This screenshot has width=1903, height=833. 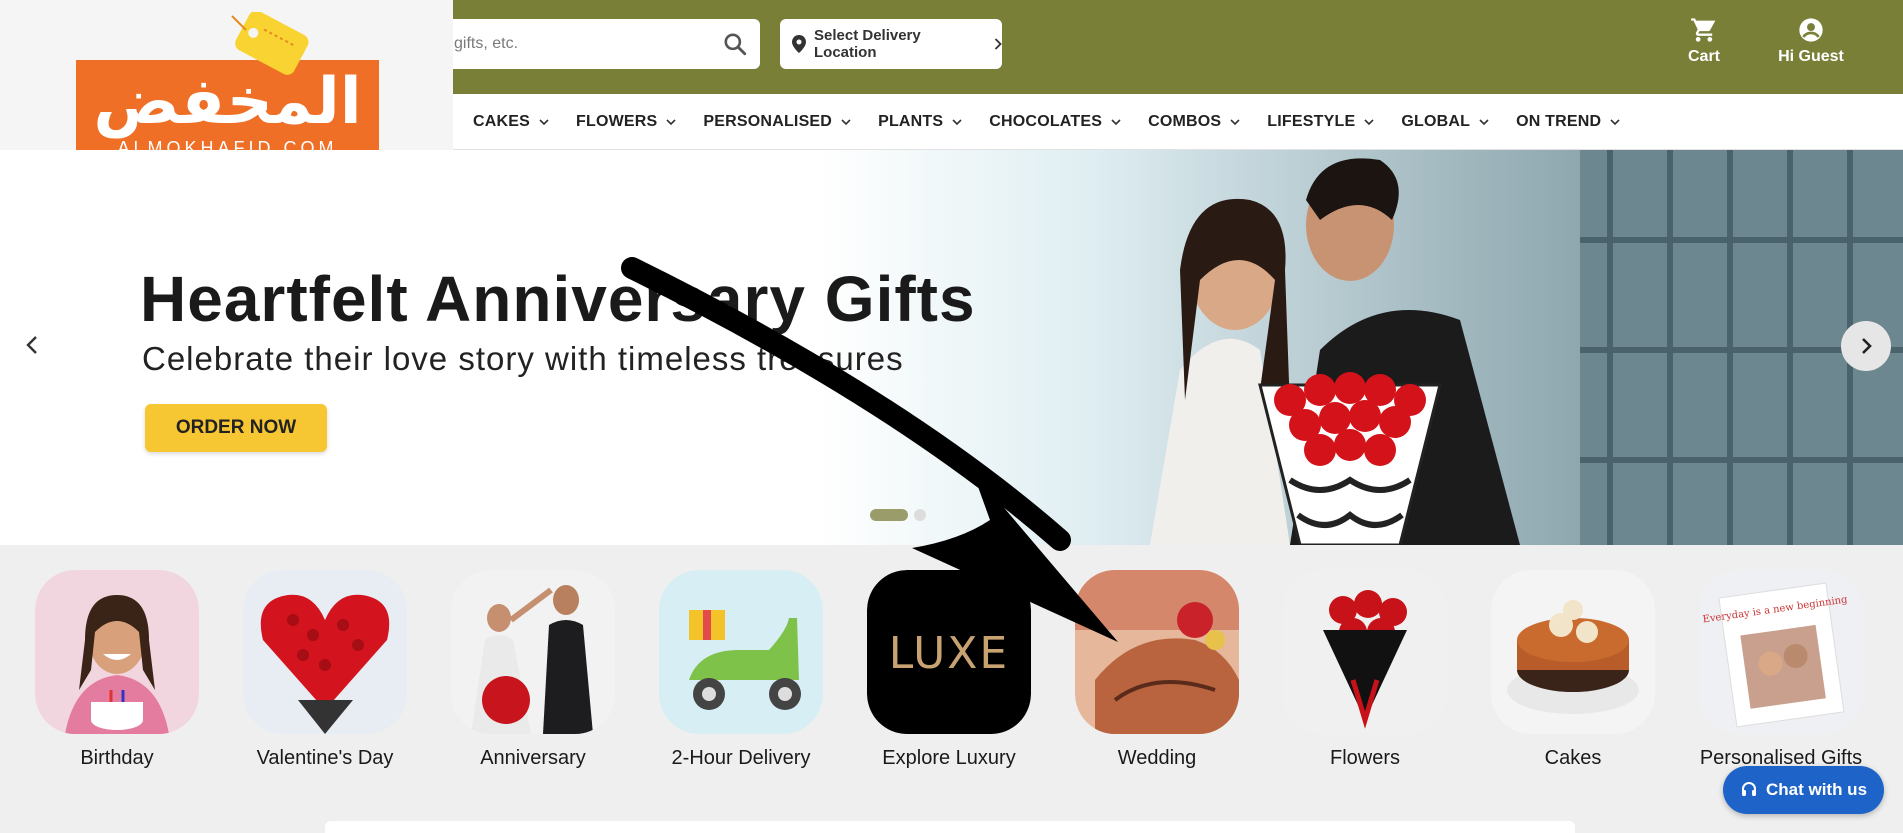 I want to click on birthday-photo-icon, so click(x=117, y=652).